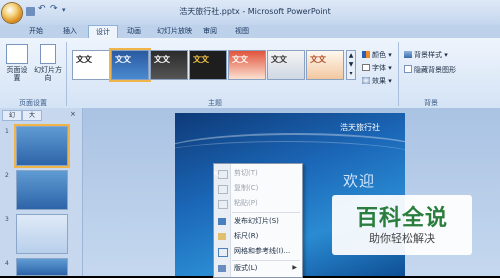  I want to click on theme-gray: 文文, so click(286, 65).